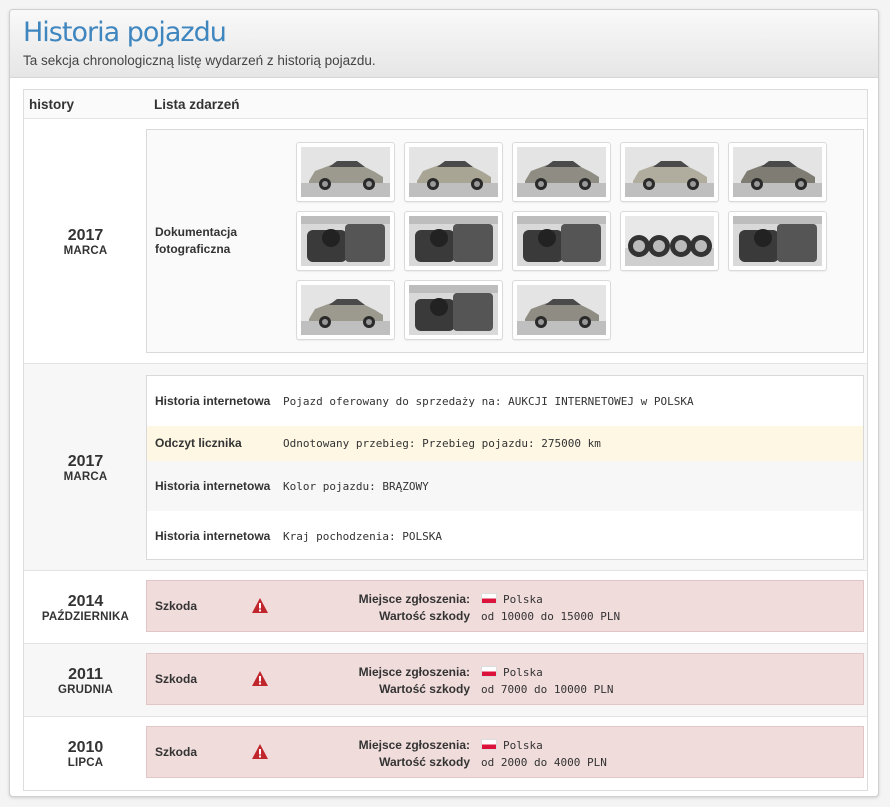 The image size is (890, 807). I want to click on damage-value: od 2000 do 4000 PLN, so click(544, 762).